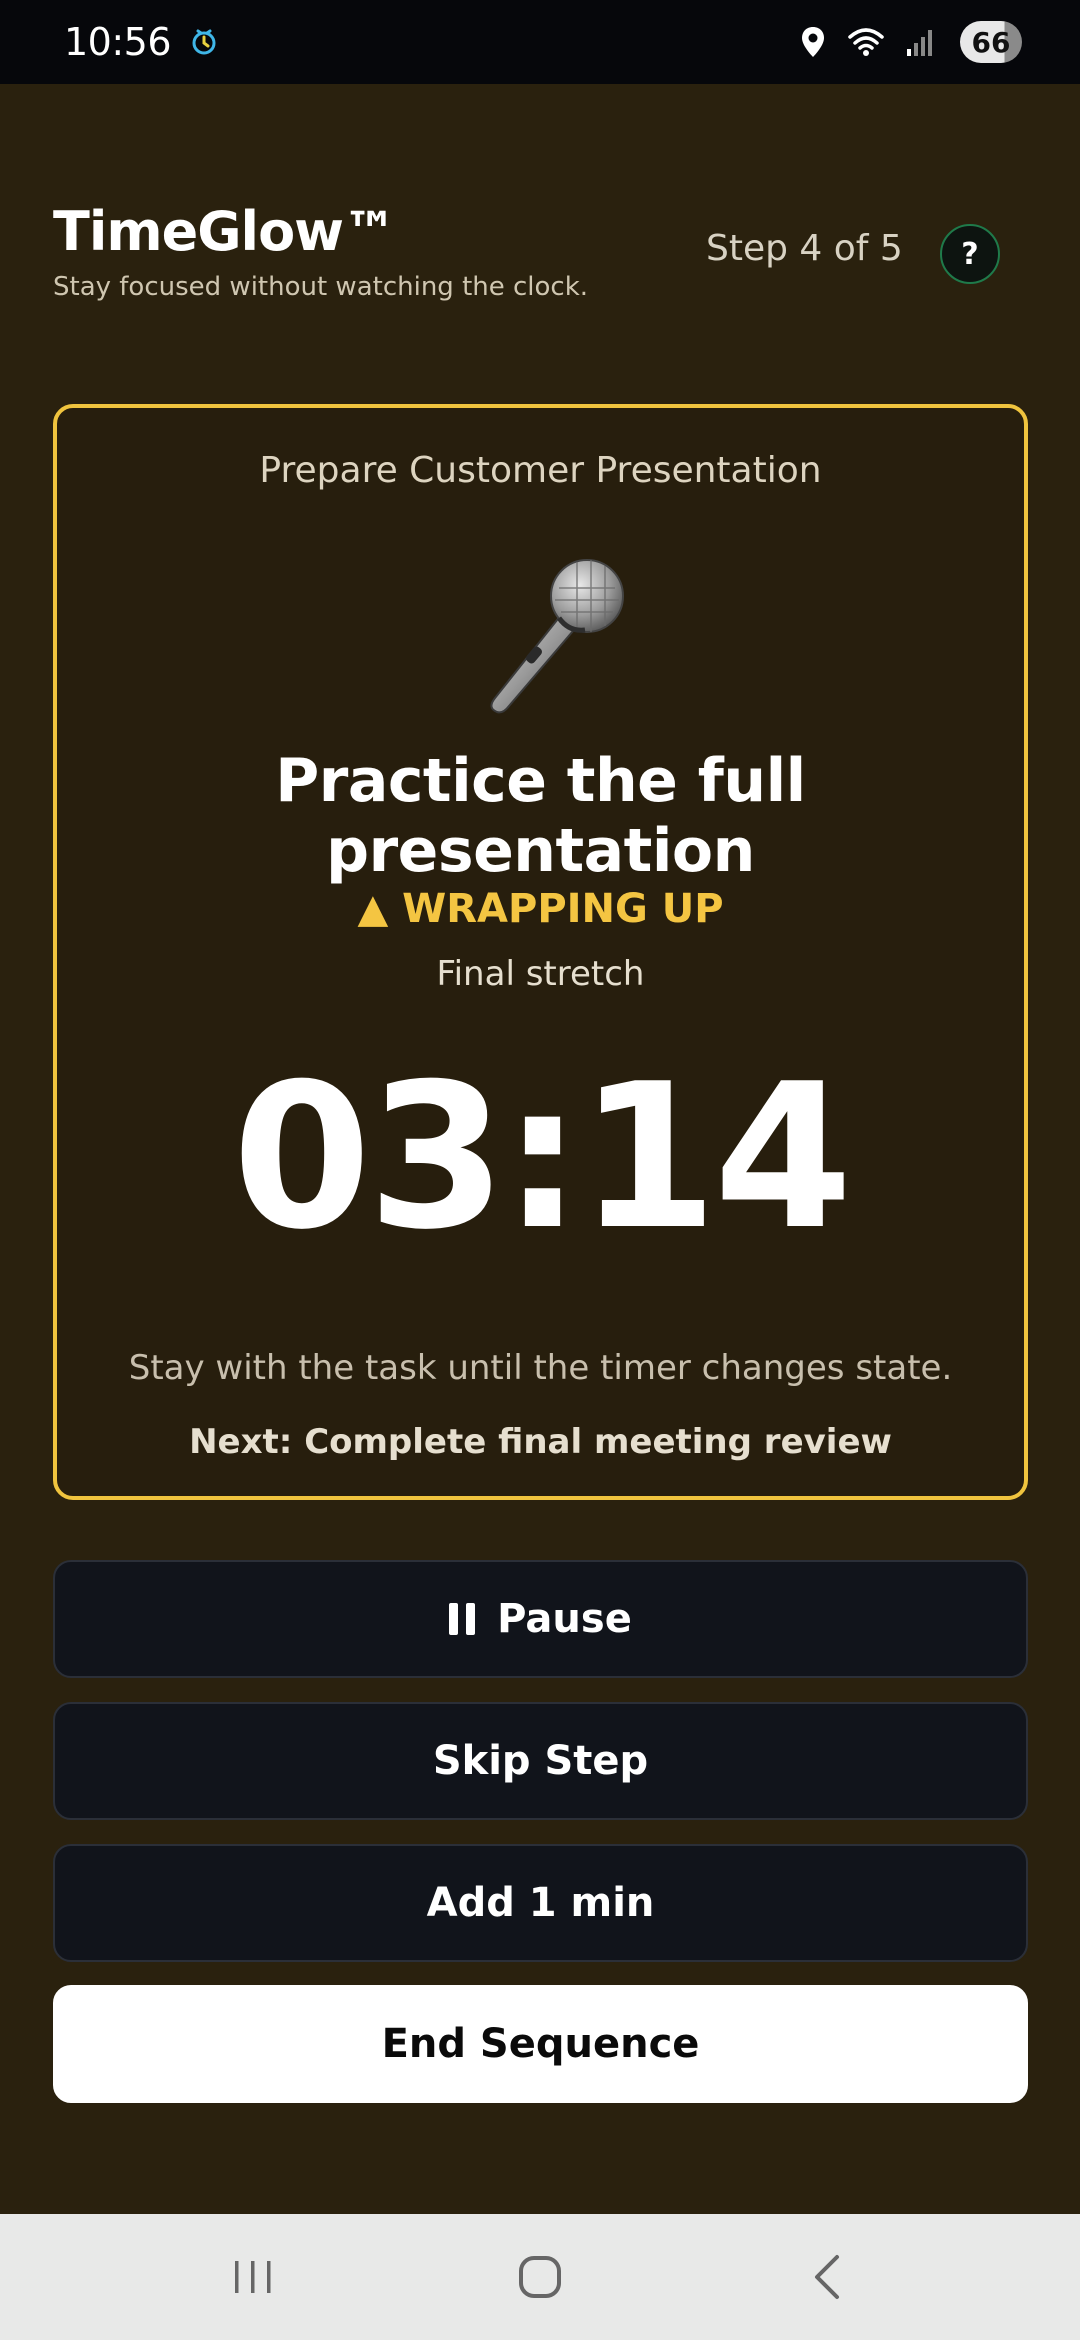 The width and height of the screenshot is (1080, 2340). I want to click on skip-step-label: Skip Step, so click(540, 1761).